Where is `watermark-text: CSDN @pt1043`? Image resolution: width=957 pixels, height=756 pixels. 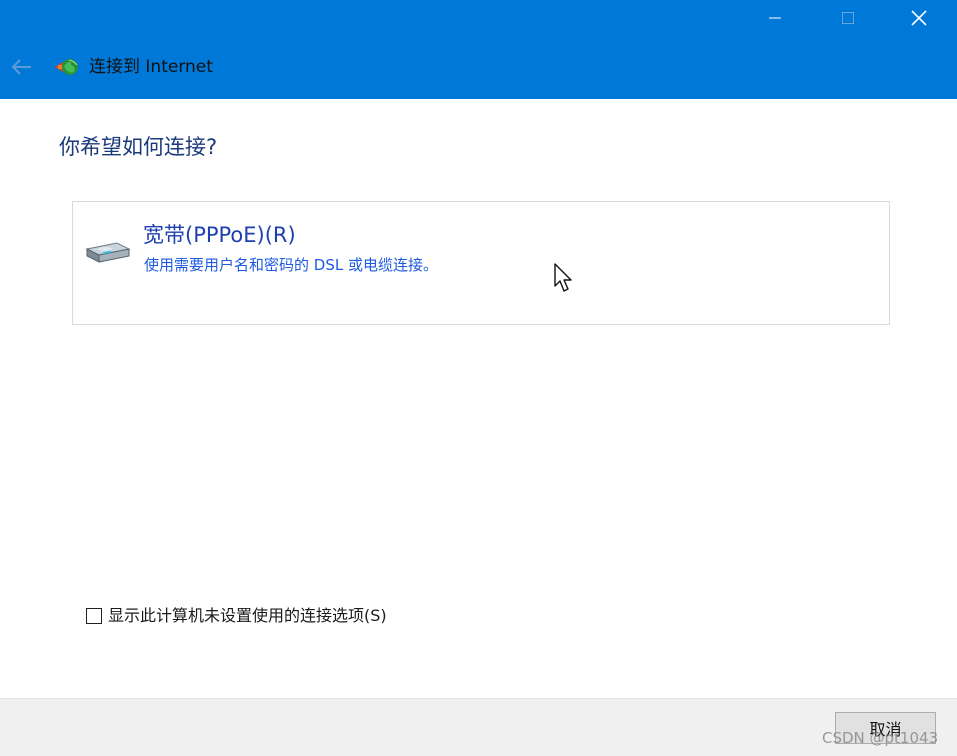 watermark-text: CSDN @pt1043 is located at coordinates (880, 738).